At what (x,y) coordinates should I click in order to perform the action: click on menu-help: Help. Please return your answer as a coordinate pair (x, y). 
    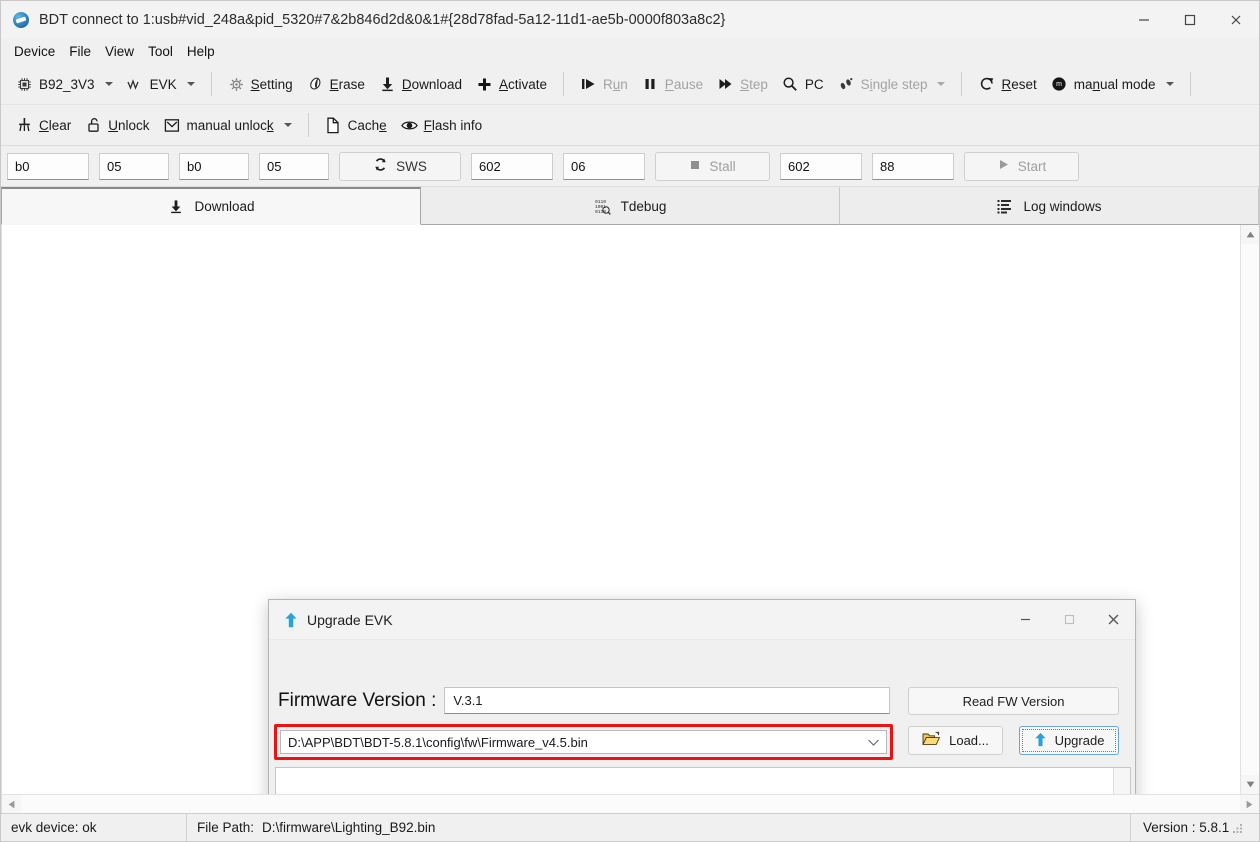
    Looking at the image, I should click on (201, 51).